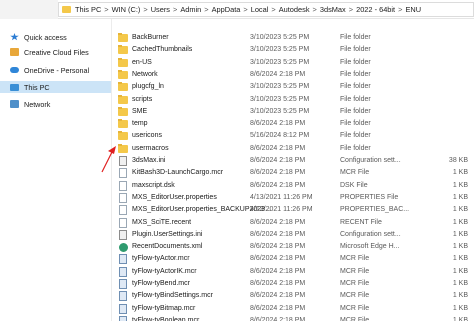 This screenshot has height=321, width=474. I want to click on file-row: en-US 3/10/2023 5:25 PM File folder, so click(295, 63).